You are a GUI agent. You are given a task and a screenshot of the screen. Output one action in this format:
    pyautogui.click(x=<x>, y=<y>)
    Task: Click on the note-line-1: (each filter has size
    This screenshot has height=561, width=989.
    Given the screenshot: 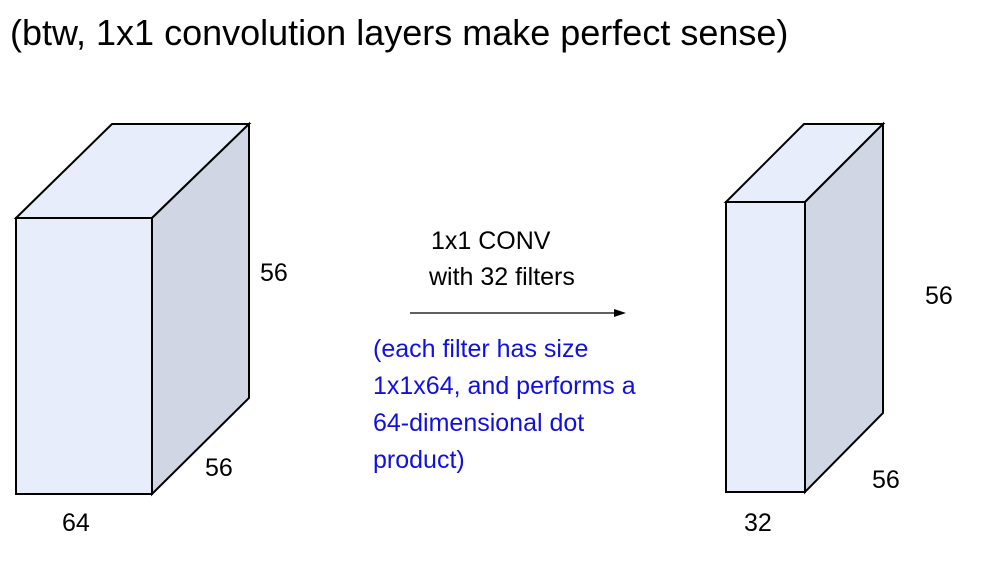 What is the action you would take?
    pyautogui.click(x=480, y=349)
    